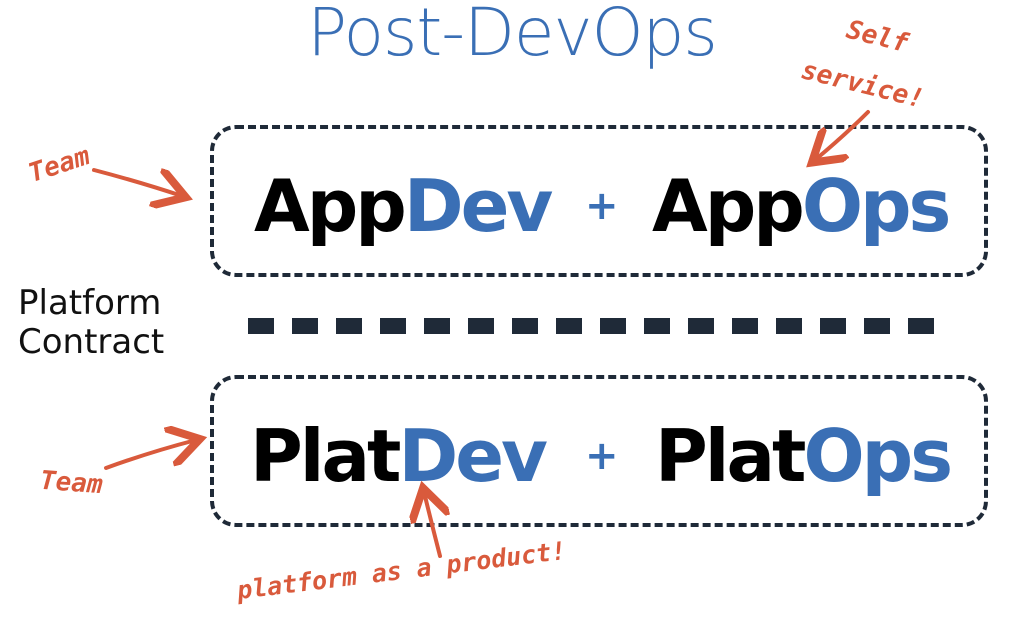 Image resolution: width=1024 pixels, height=617 pixels. I want to click on arrow-platform-product, so click(432, 525).